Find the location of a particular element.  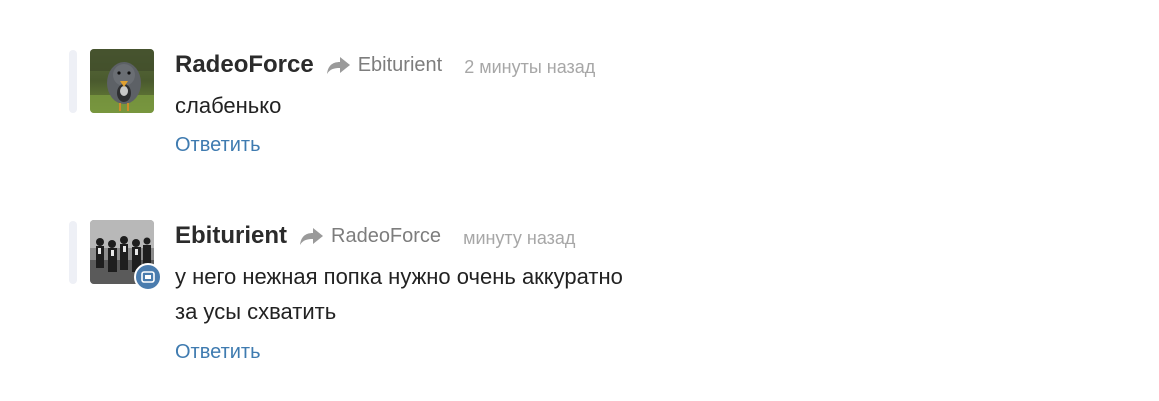

reply-to-user: RadeoForce is located at coordinates (386, 236).